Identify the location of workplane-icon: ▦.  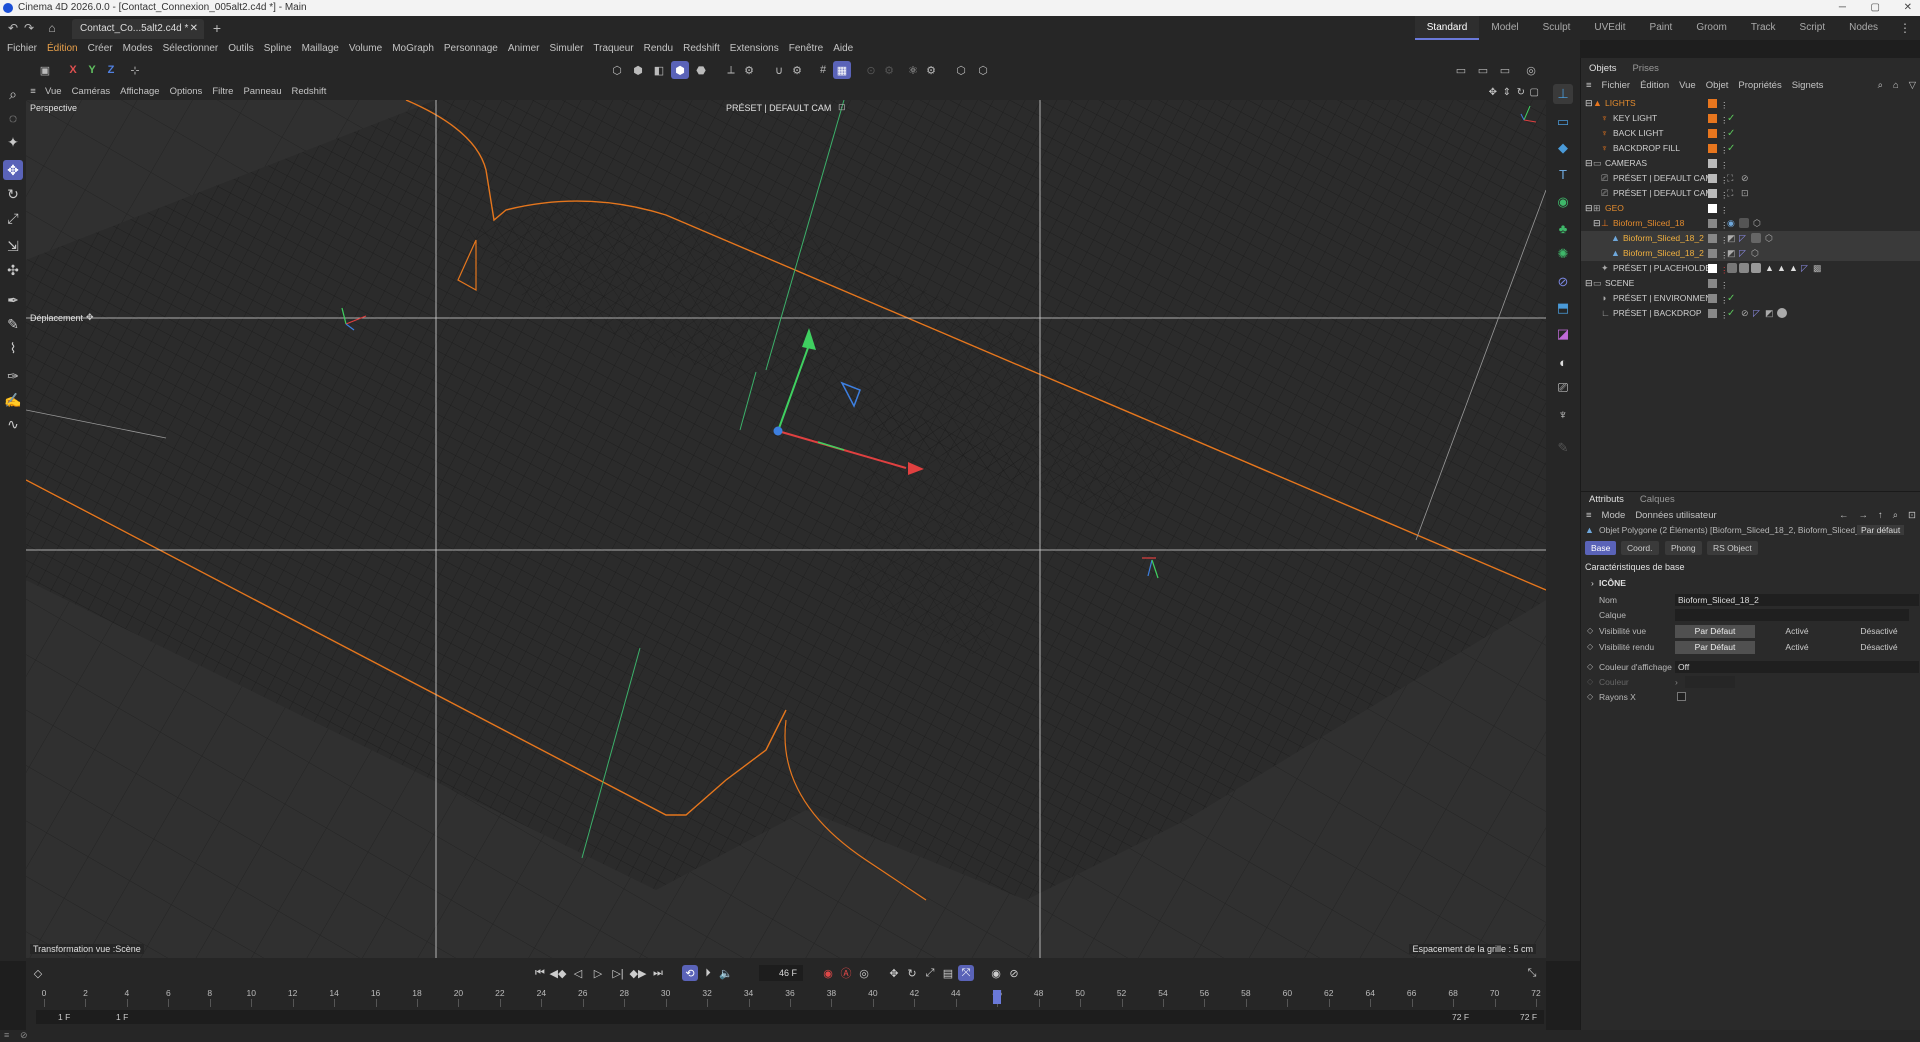
(842, 70).